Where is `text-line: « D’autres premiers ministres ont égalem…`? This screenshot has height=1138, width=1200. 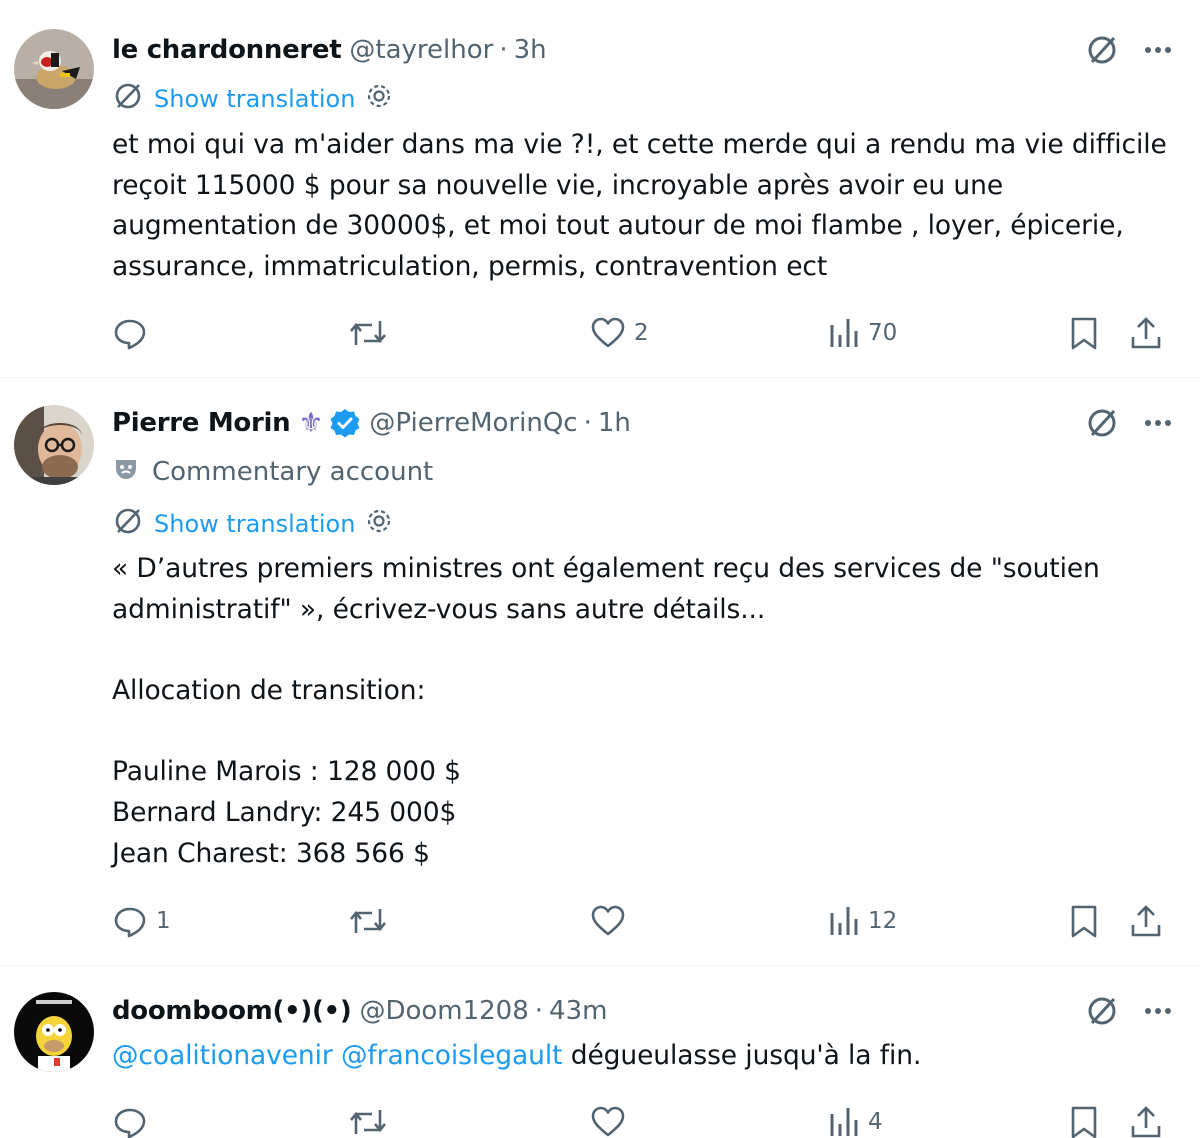
text-line: « D’autres premiers ministres ont égalem… is located at coordinates (606, 589).